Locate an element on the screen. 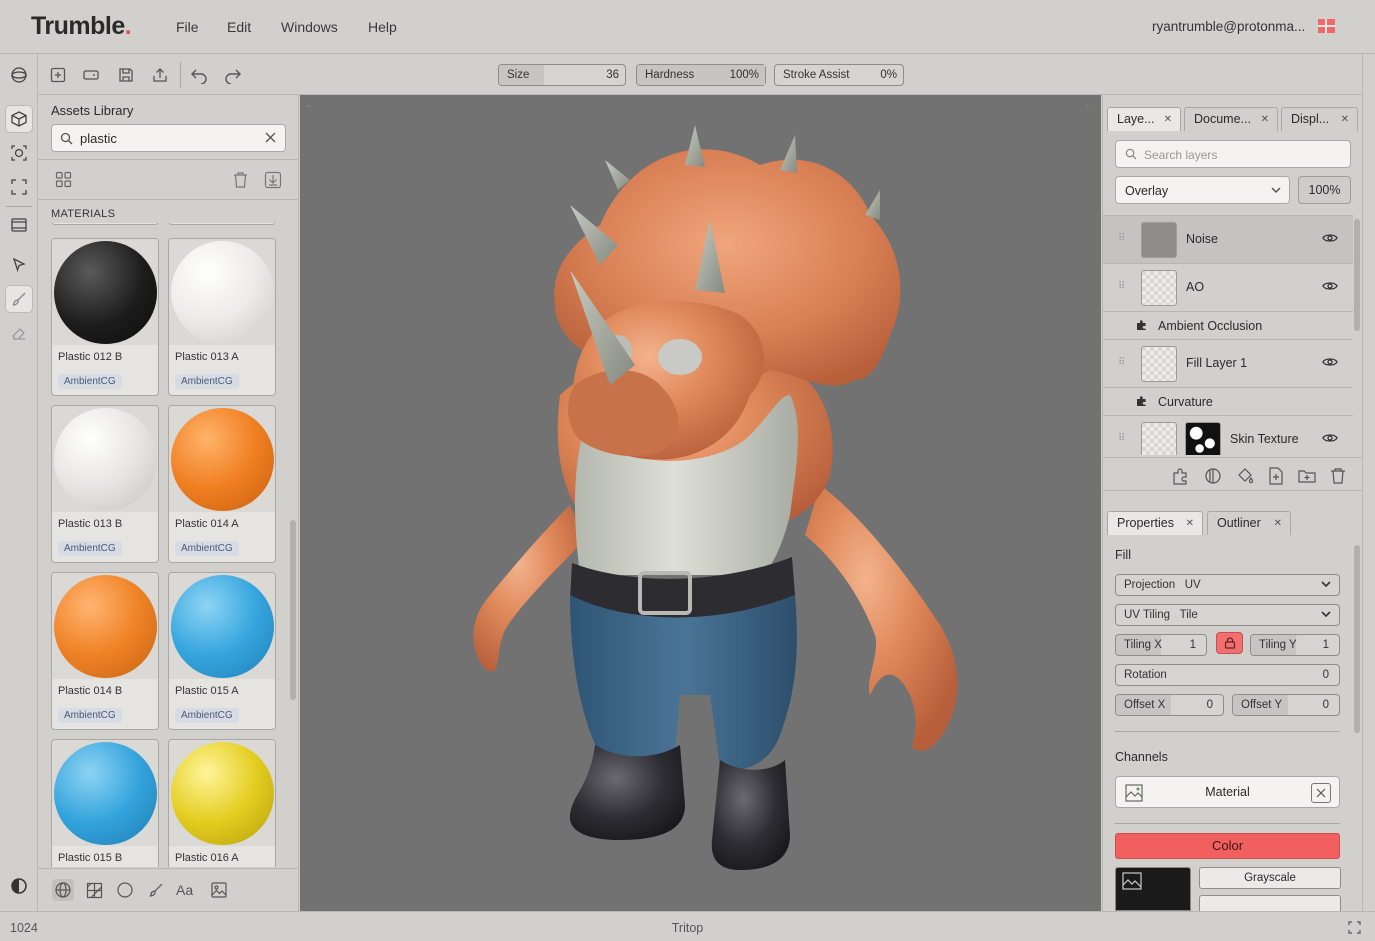 The image size is (1375, 941). export-icon is located at coordinates (160, 75).